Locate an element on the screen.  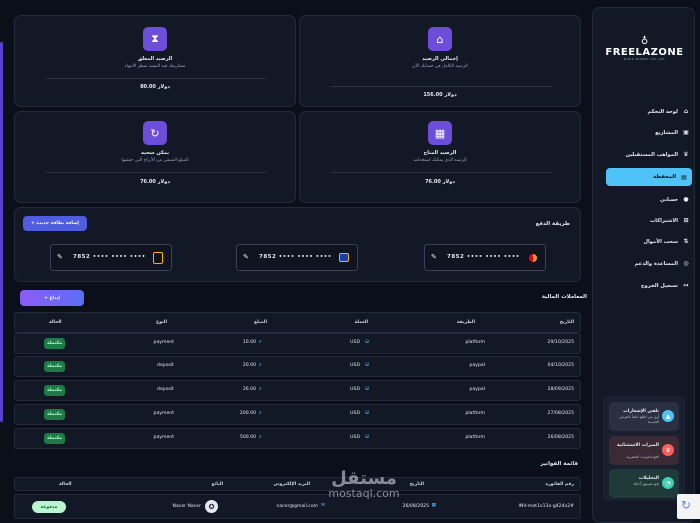
recaptcha-icon: ↻ is located at coordinates (686, 505).